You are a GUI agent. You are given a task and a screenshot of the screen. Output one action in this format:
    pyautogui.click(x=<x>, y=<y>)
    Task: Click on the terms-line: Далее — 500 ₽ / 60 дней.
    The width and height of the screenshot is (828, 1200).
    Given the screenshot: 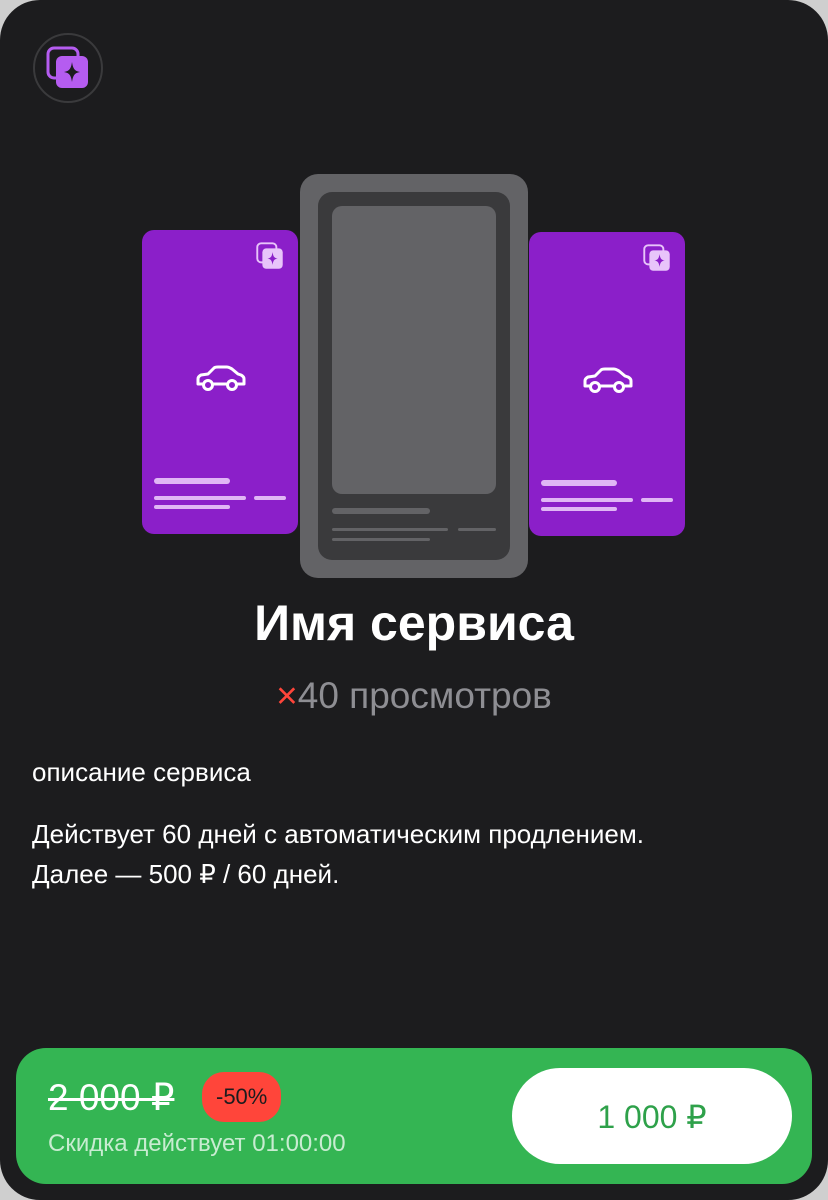 What is the action you would take?
    pyautogui.click(x=186, y=874)
    